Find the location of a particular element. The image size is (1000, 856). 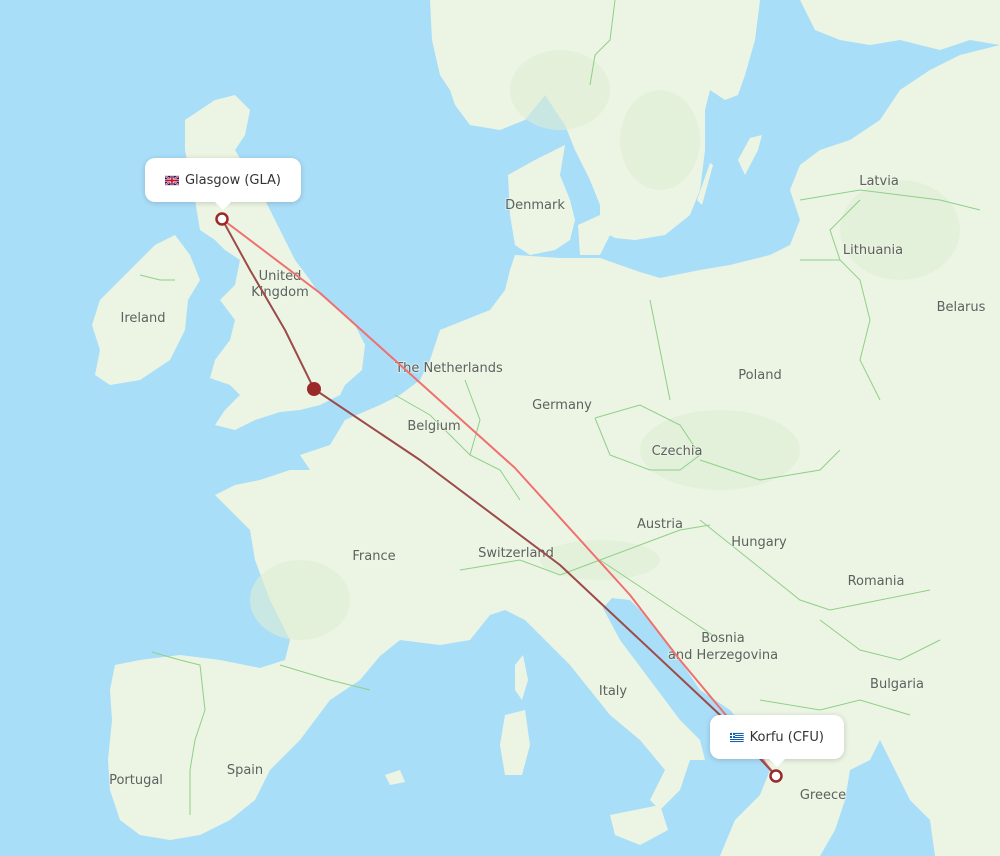

label-germany: Germany is located at coordinates (562, 405).